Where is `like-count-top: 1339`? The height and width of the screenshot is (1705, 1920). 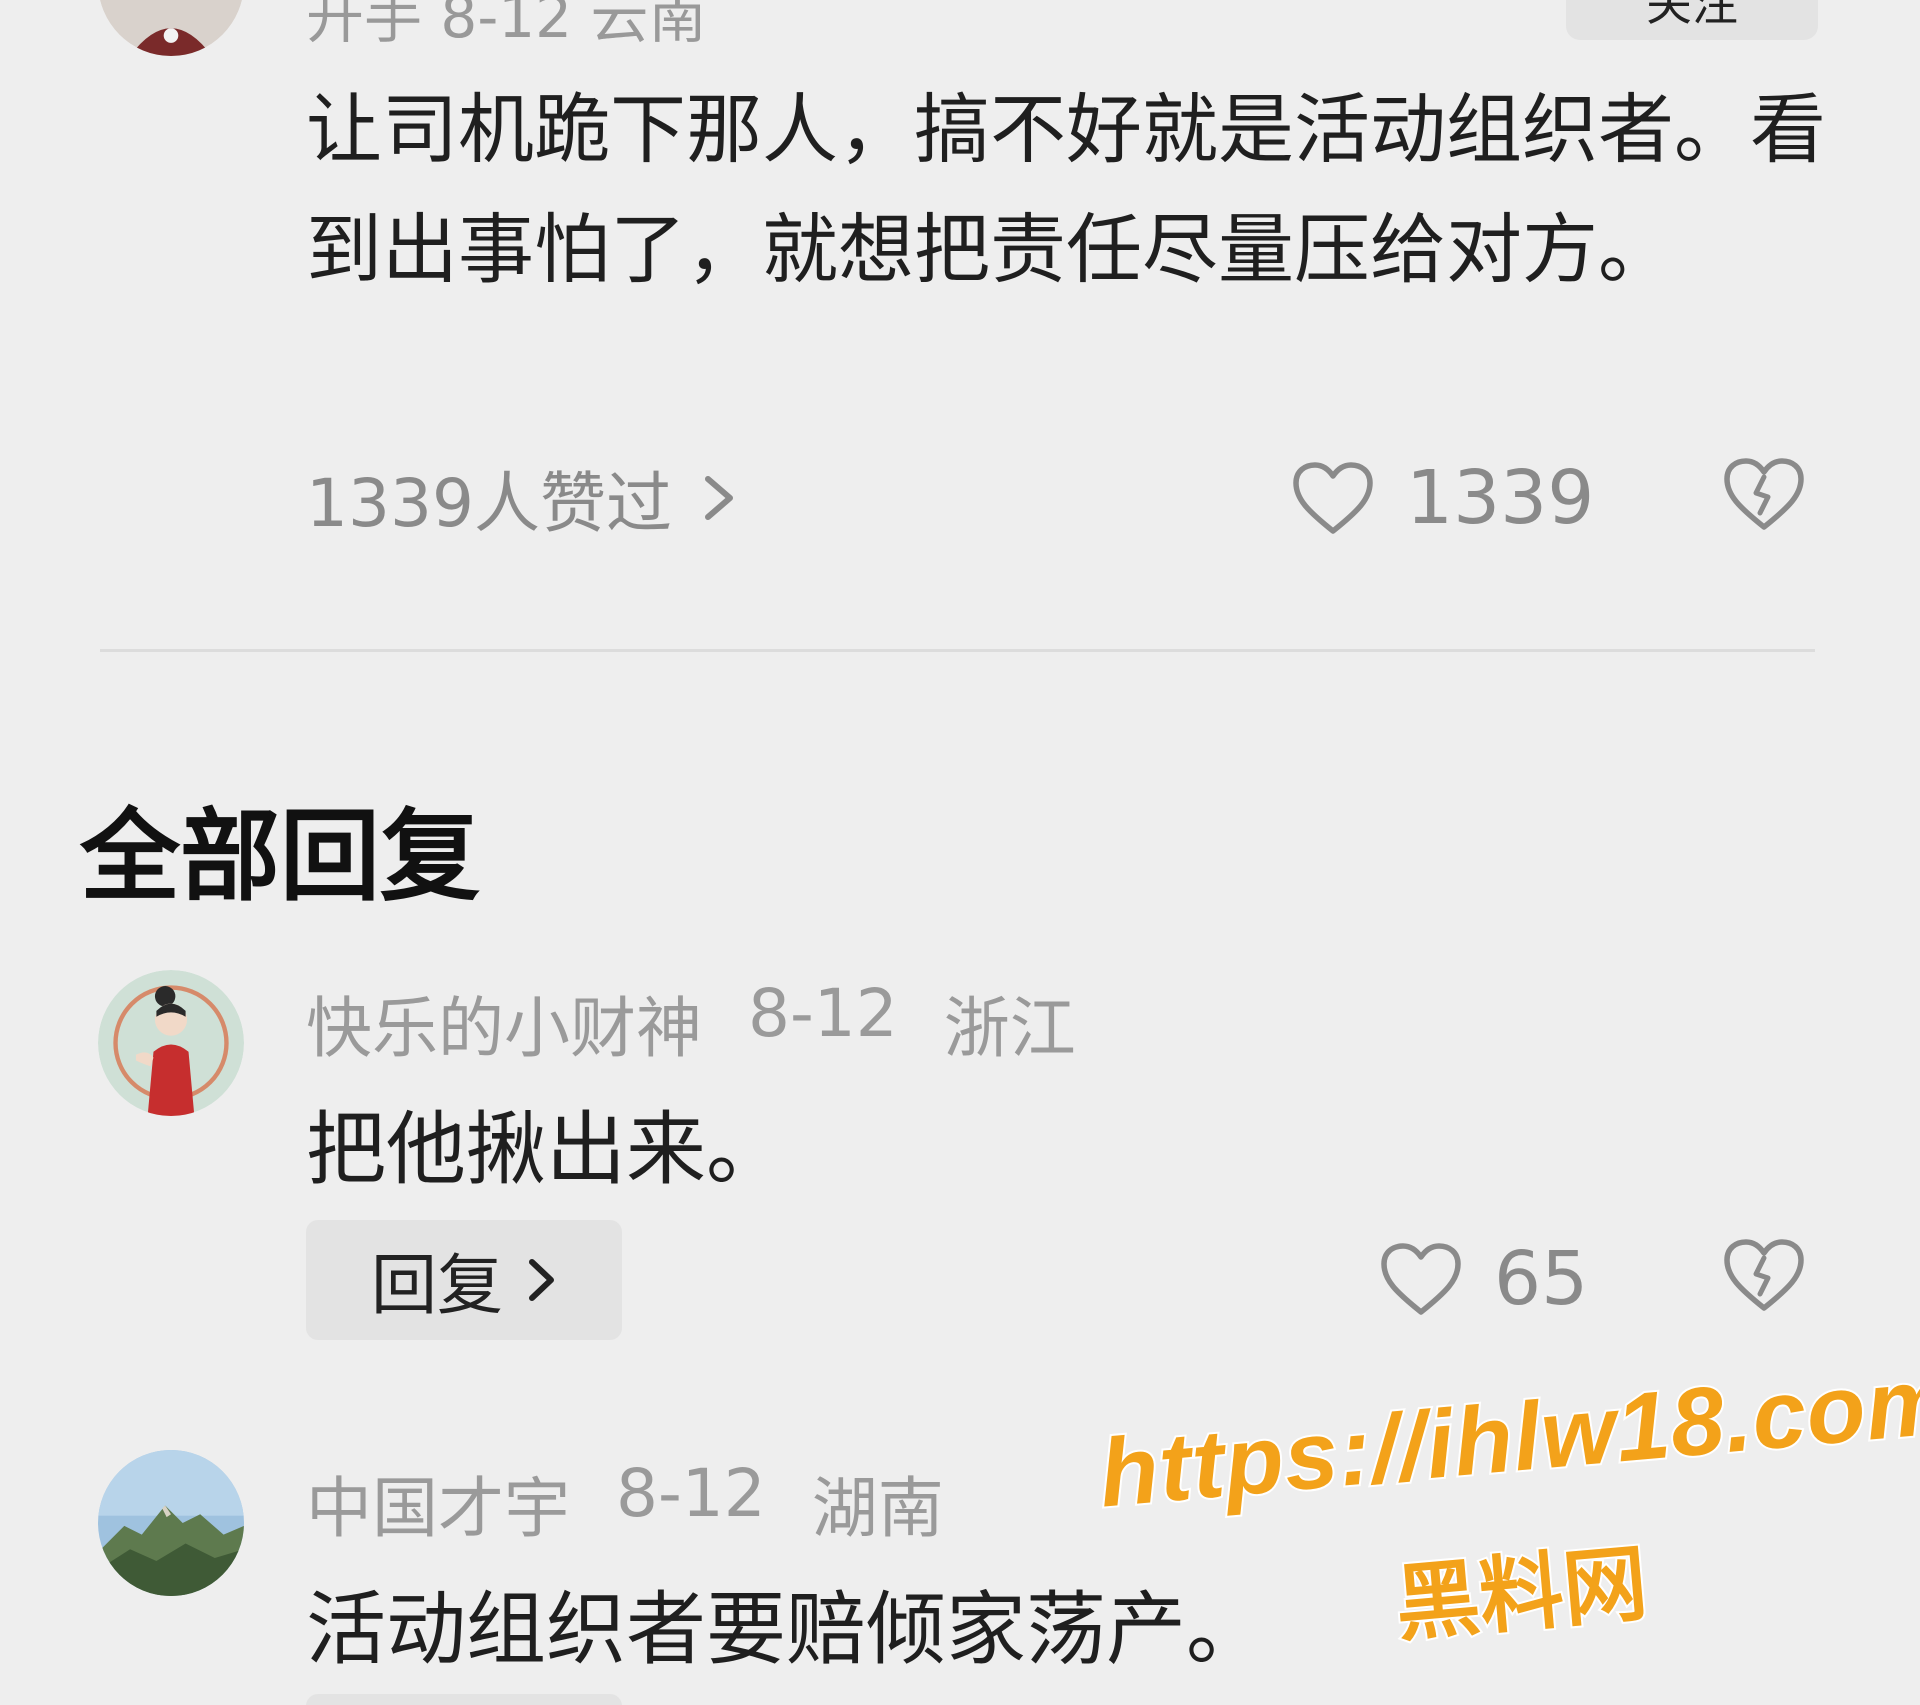
like-count-top: 1339 is located at coordinates (1500, 498).